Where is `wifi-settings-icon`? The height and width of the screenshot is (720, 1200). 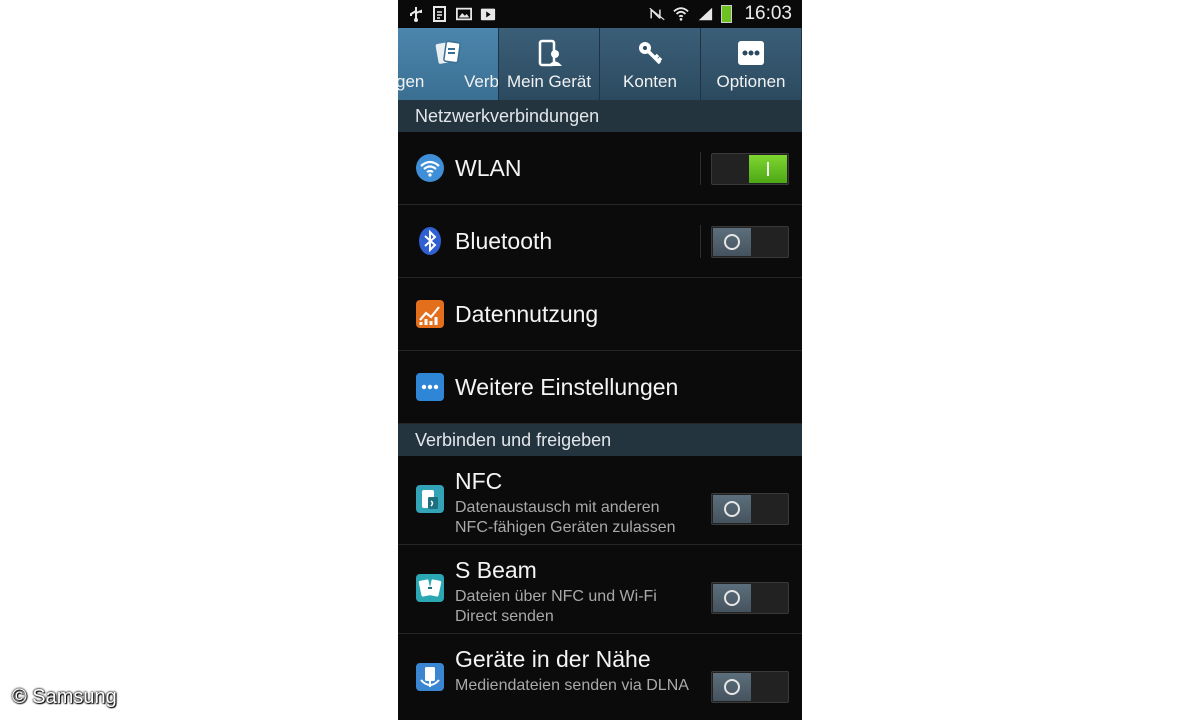
wifi-settings-icon is located at coordinates (430, 168).